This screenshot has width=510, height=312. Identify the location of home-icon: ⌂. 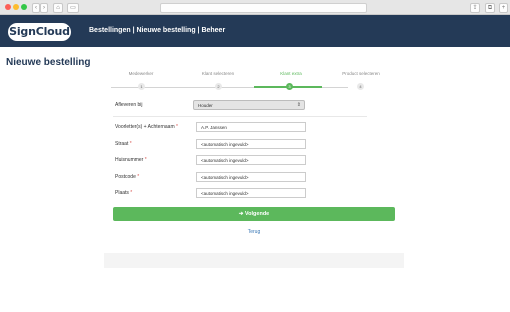
(58, 8).